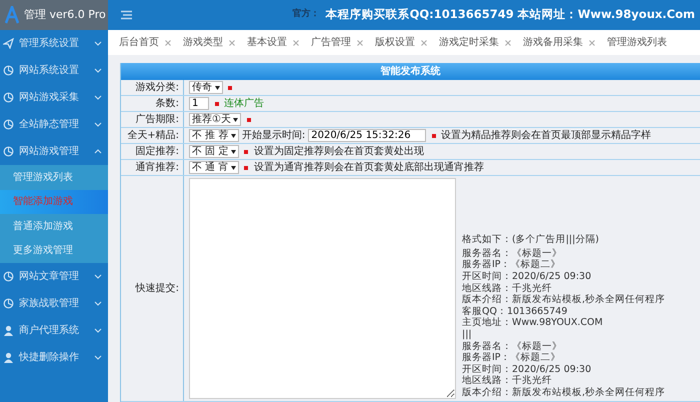  What do you see at coordinates (467, 334) in the screenshot?
I see `help-line: |||` at bounding box center [467, 334].